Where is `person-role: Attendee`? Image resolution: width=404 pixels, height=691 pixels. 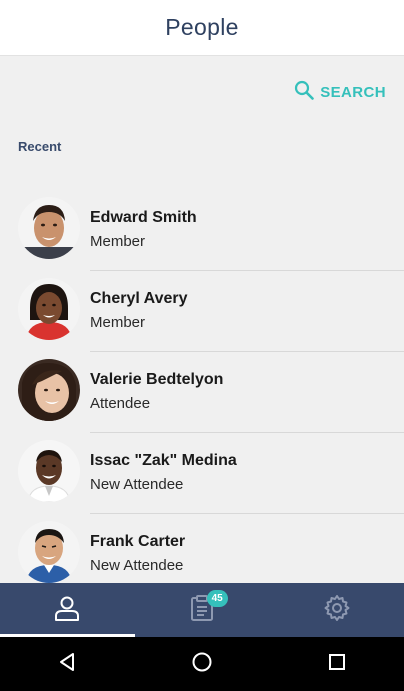
person-role: Attendee is located at coordinates (120, 403).